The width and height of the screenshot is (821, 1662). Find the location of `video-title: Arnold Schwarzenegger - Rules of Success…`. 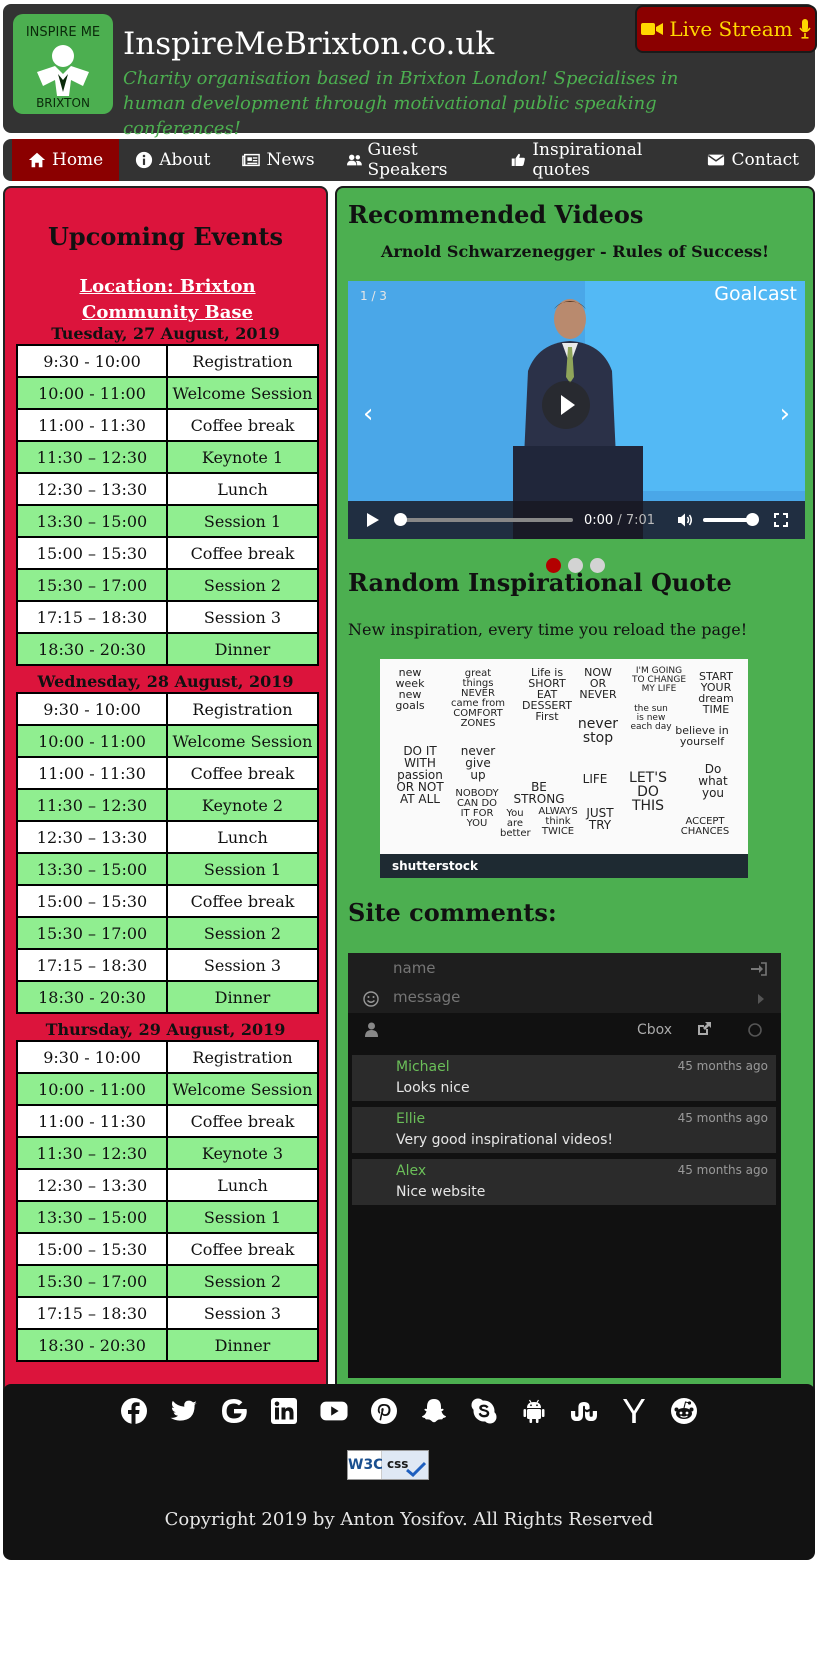

video-title: Arnold Schwarzenegger - Rules of Success… is located at coordinates (575, 251).